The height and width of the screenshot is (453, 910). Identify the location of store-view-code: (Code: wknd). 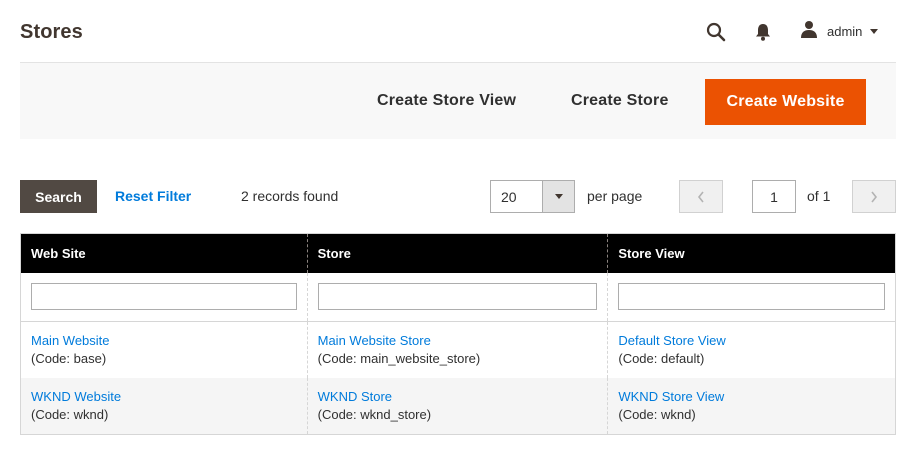
(657, 414).